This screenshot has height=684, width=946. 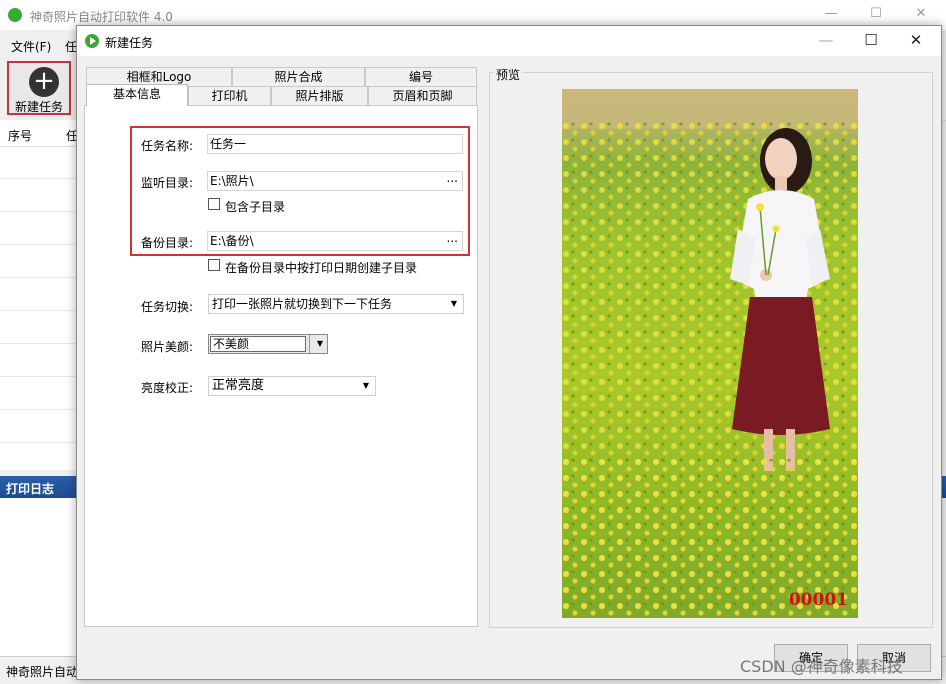 I want to click on beauty-select: 不美颜 ▼, so click(x=268, y=344).